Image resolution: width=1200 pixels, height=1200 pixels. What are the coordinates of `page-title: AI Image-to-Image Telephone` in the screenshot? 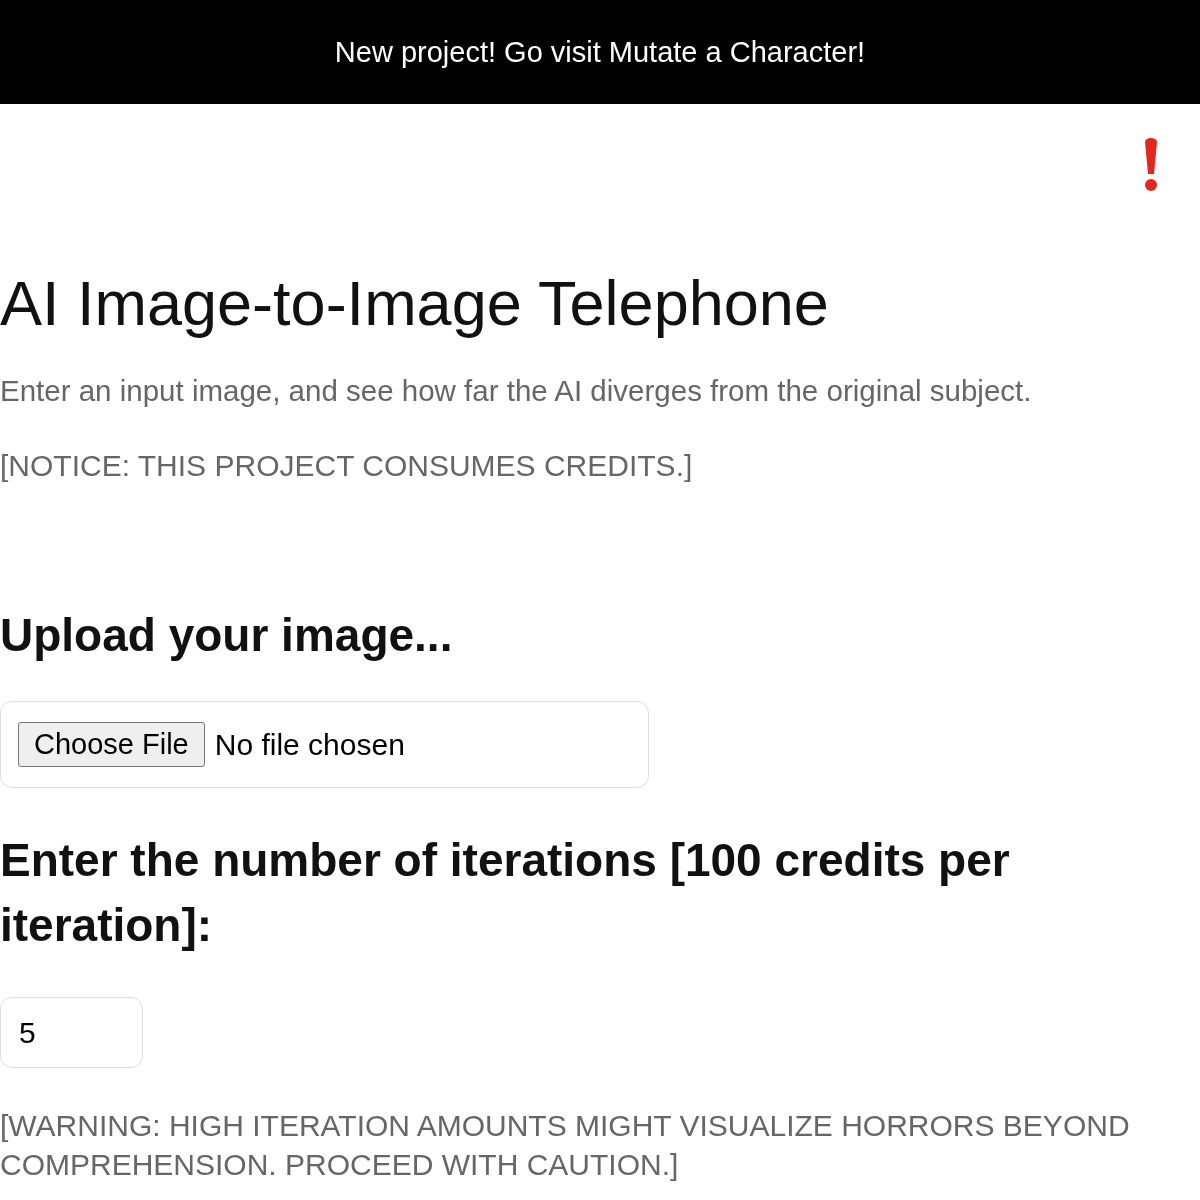 It's located at (415, 303).